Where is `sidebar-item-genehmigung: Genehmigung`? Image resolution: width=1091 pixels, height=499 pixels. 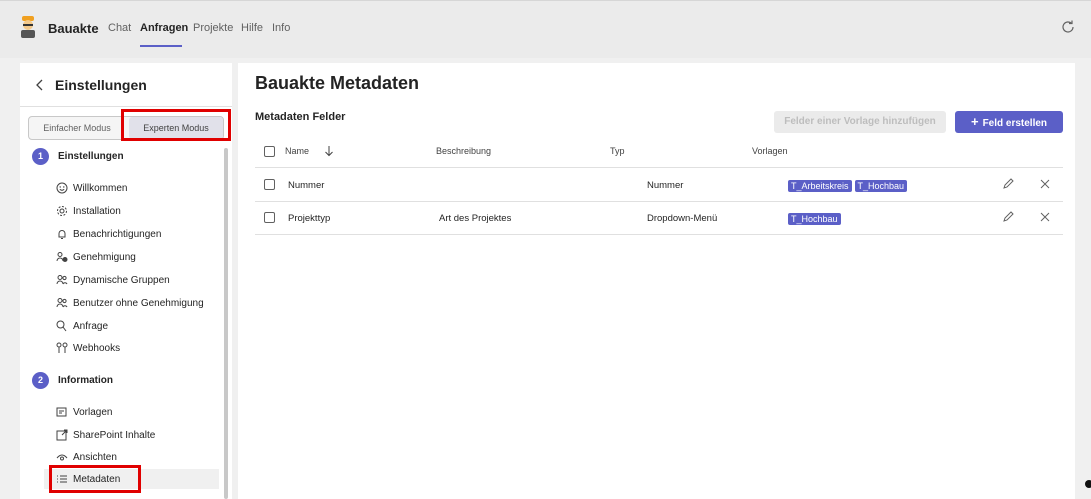
sidebar-item-genehmigung: Genehmigung is located at coordinates (96, 257).